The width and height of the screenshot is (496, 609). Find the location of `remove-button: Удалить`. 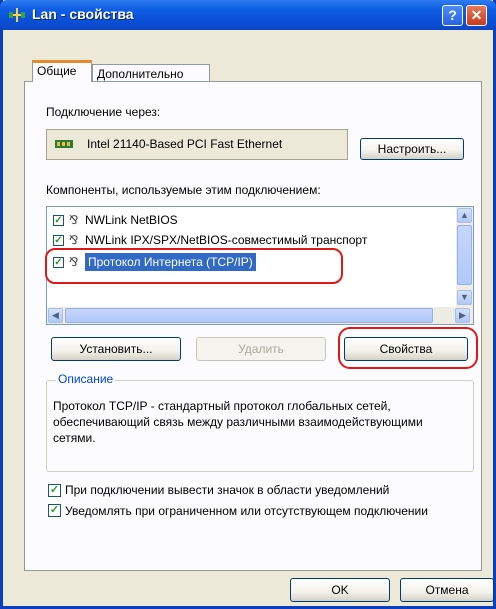

remove-button: Удалить is located at coordinates (261, 349).